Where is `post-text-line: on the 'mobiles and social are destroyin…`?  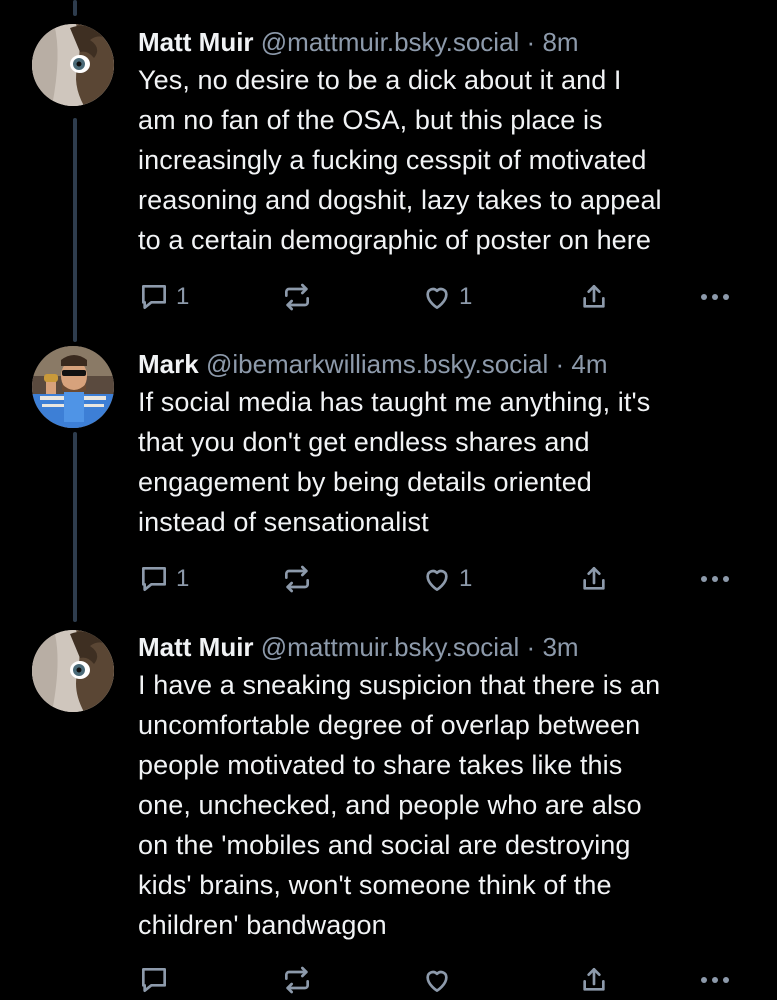
post-text-line: on the 'mobiles and social are destroyin… is located at coordinates (384, 845).